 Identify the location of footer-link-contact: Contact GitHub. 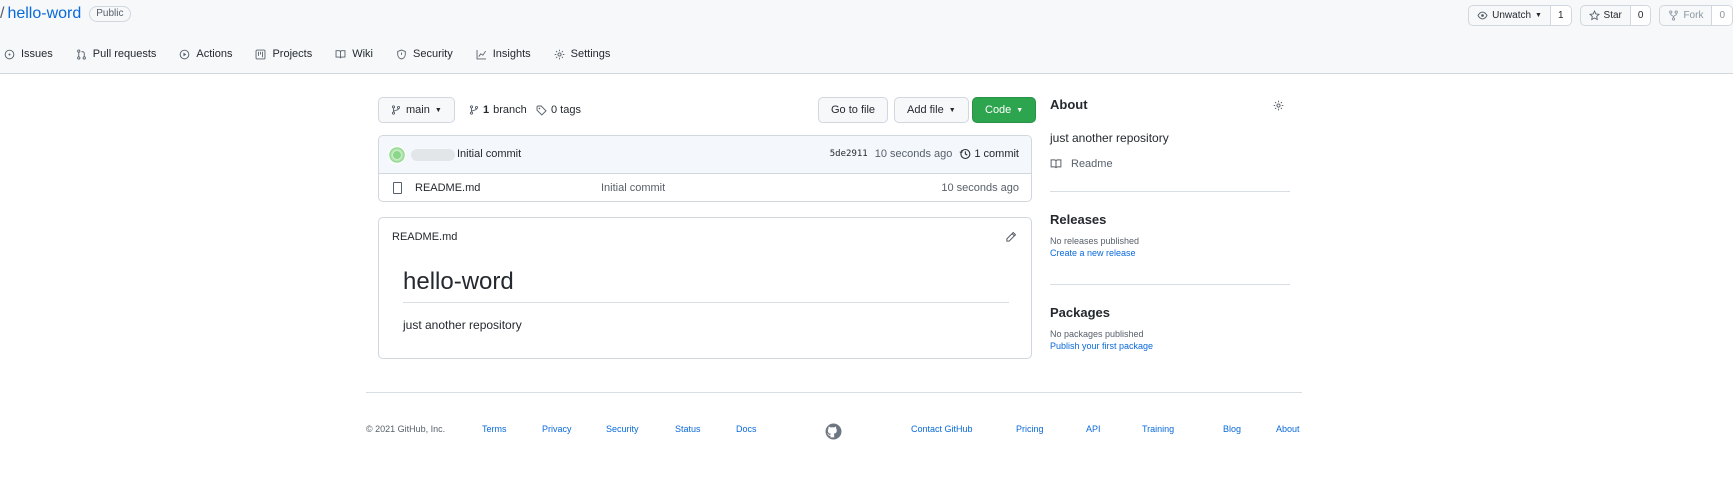
(942, 429).